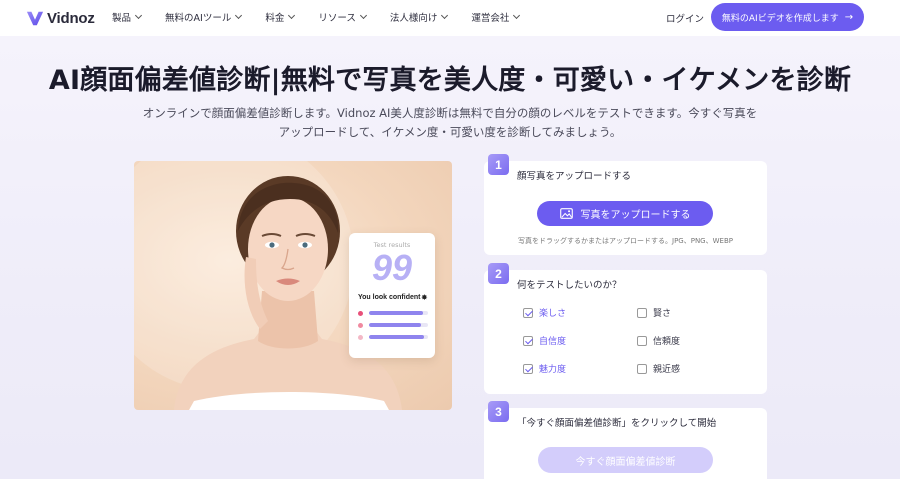 This screenshot has height=479, width=900. What do you see at coordinates (553, 314) in the screenshot?
I see `option-label: 楽しさ` at bounding box center [553, 314].